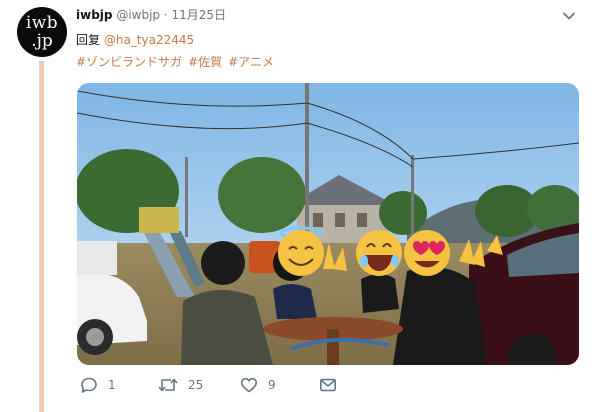 This screenshot has height=412, width=612. I want to click on reply-icon, so click(89, 385).